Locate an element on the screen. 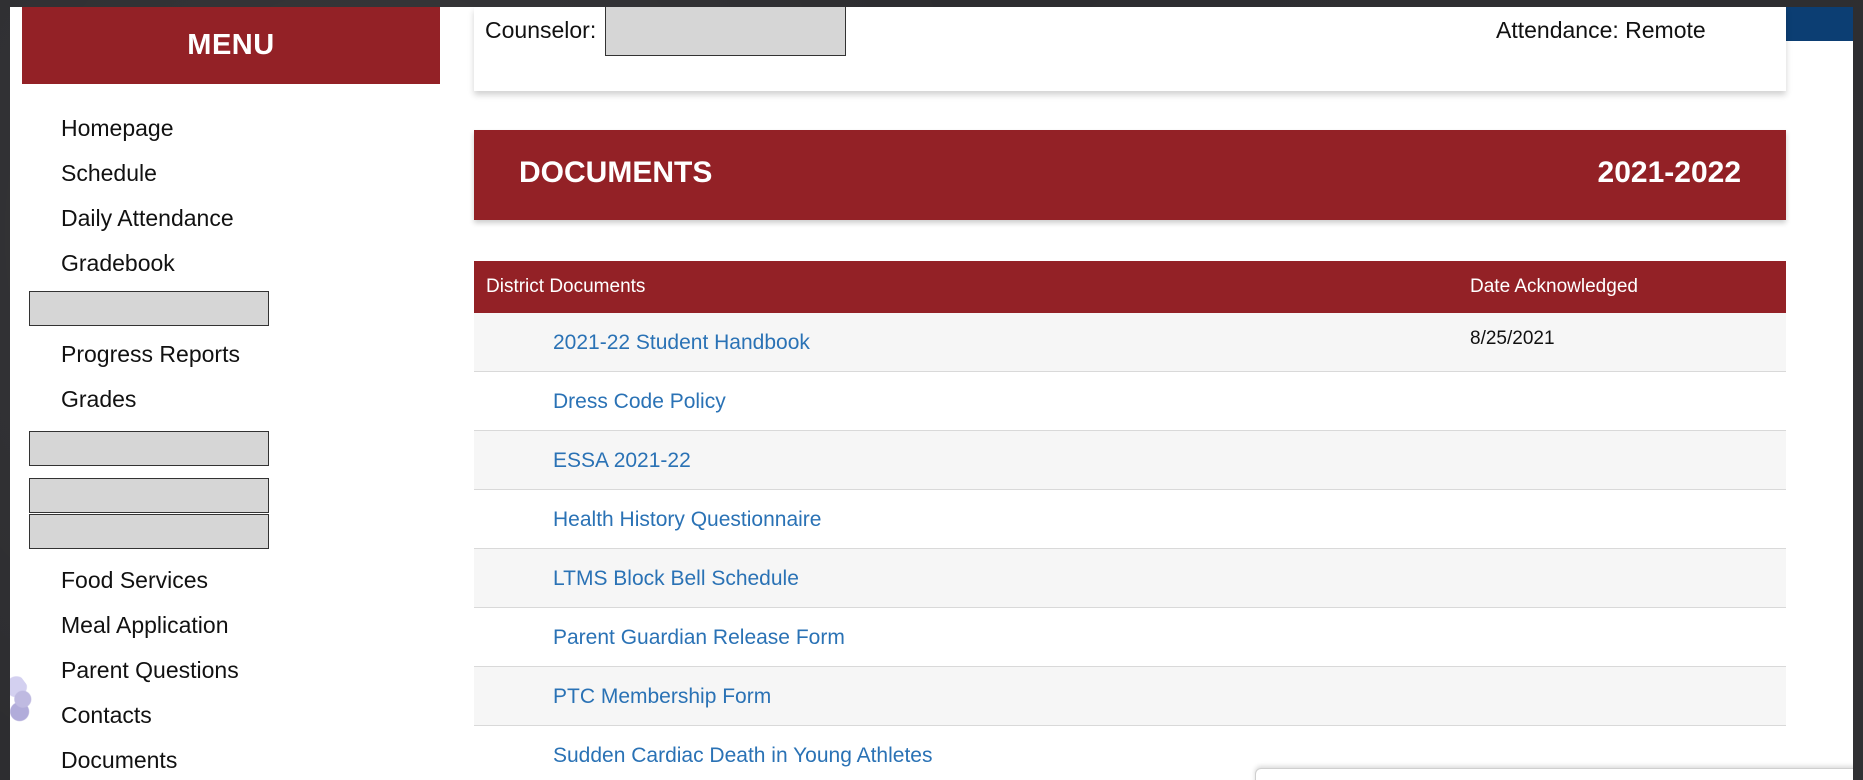 The width and height of the screenshot is (1863, 780). sidebar-item-parent-questions: Parent Questions is located at coordinates (150, 670).